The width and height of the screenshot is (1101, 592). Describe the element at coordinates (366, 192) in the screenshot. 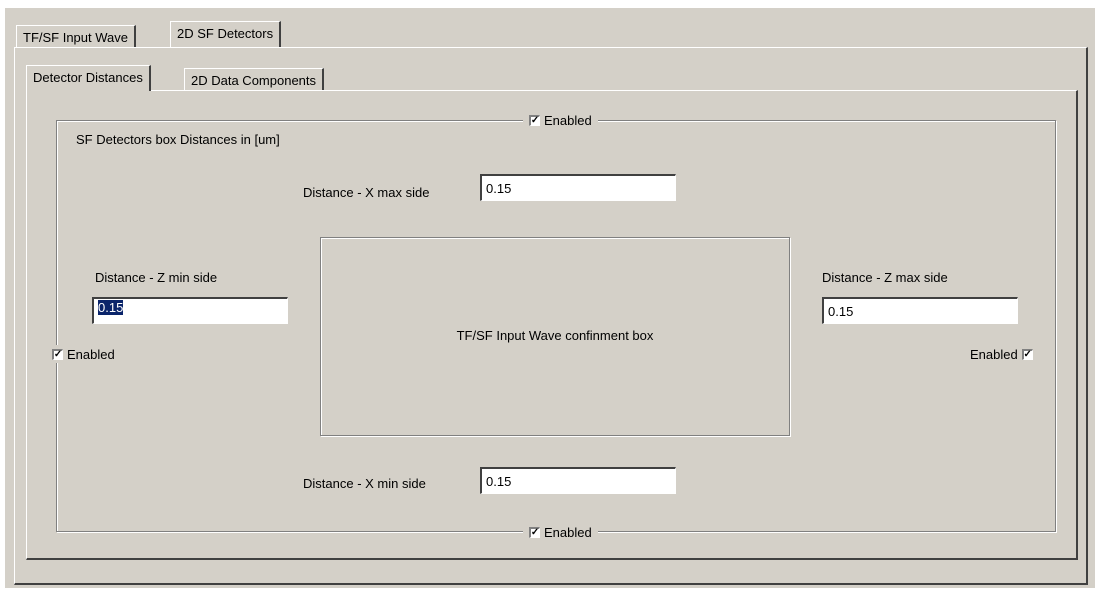

I see `x-max-label: Distance - X max side` at that location.